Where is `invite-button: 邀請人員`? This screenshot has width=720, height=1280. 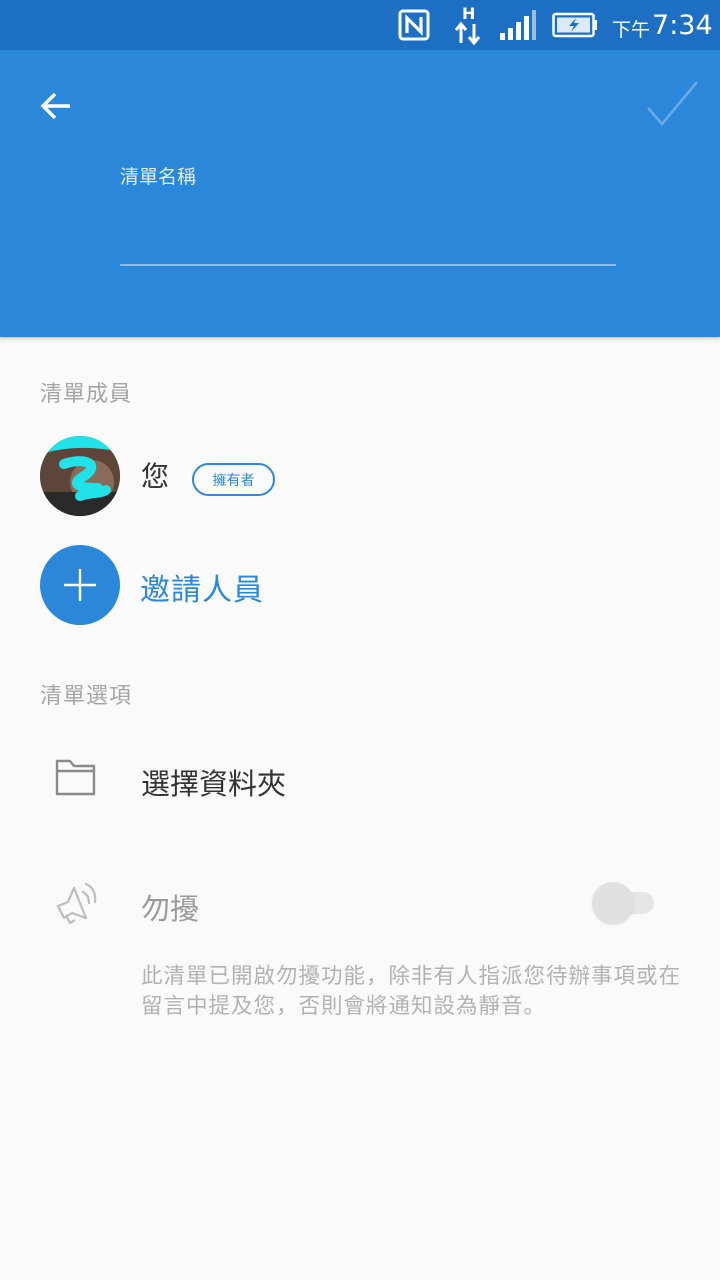
invite-button: 邀請人員 is located at coordinates (360, 585).